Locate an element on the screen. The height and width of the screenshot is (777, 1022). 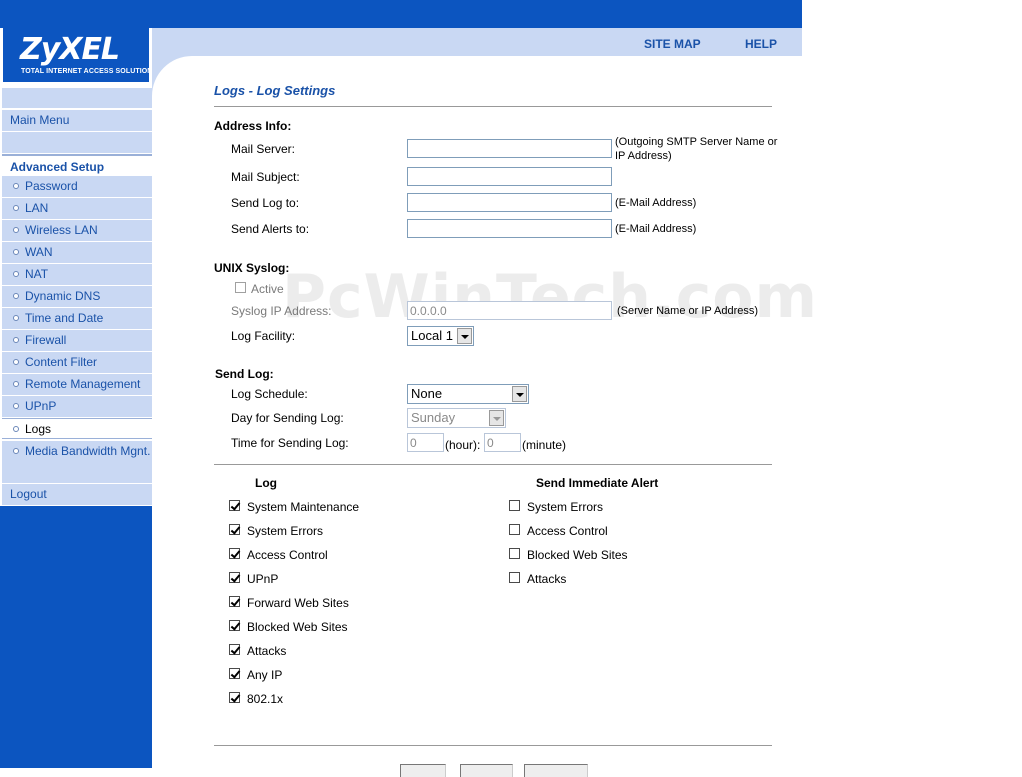
hour-unit: (hour): is located at coordinates (463, 445).